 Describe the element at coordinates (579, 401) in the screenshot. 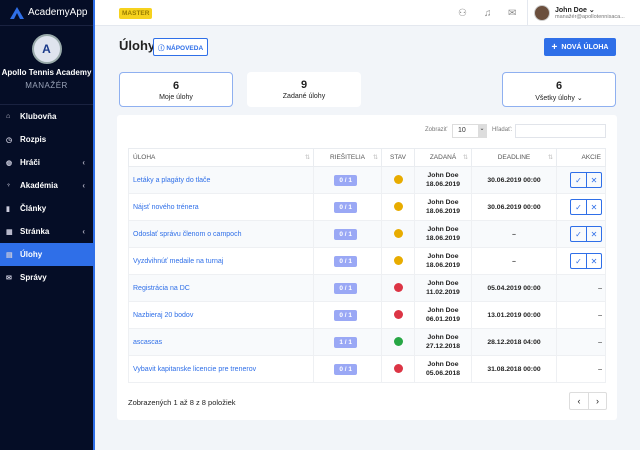

I see `prev-page-button: ‹` at that location.